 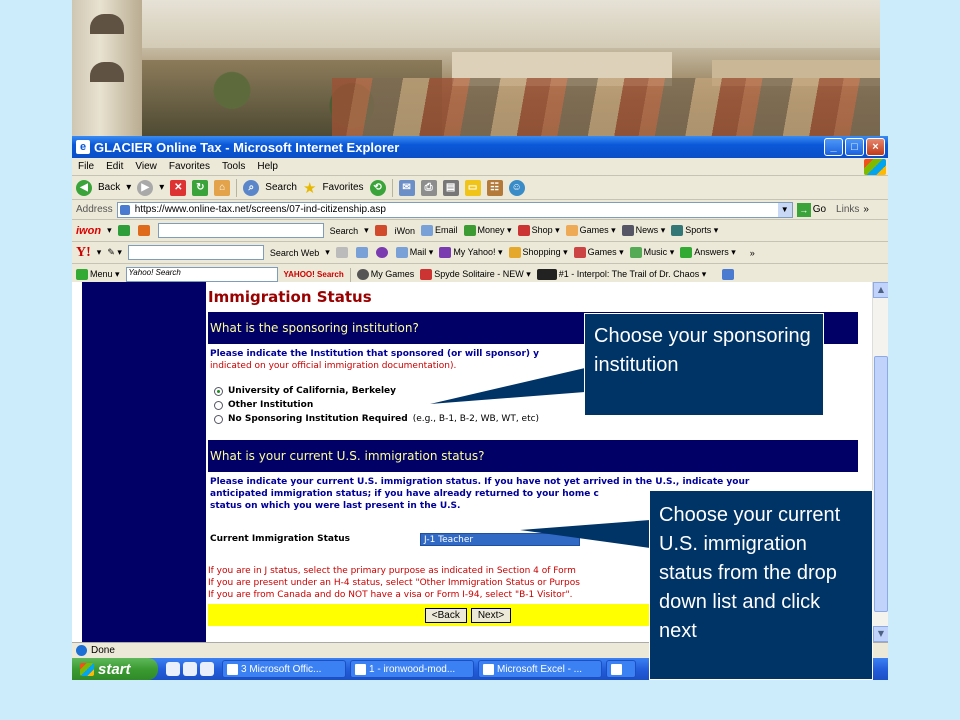 I want to click on callout1-pointer, so click(x=507, y=386).